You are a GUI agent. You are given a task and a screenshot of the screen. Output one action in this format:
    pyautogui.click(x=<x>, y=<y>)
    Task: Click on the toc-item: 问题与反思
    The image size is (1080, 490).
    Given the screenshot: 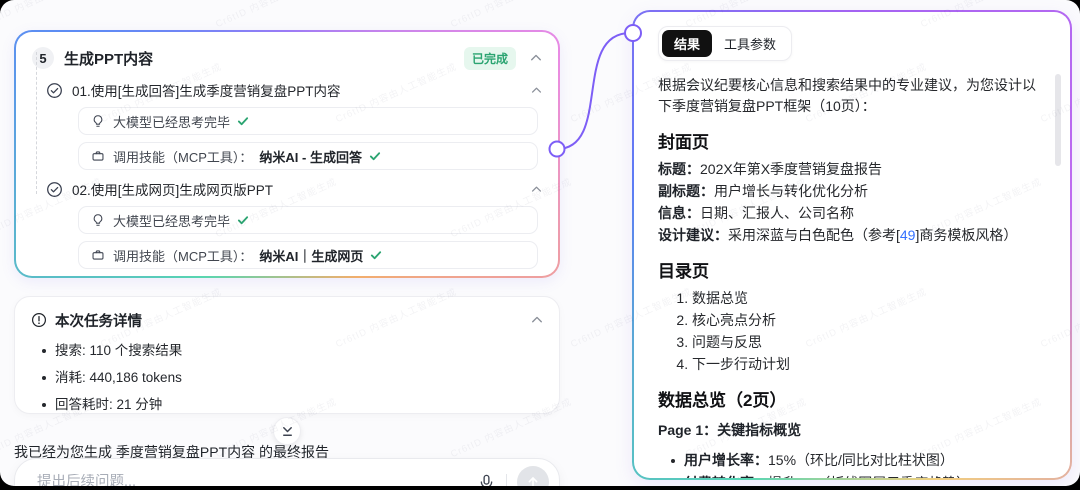 What is the action you would take?
    pyautogui.click(x=870, y=342)
    